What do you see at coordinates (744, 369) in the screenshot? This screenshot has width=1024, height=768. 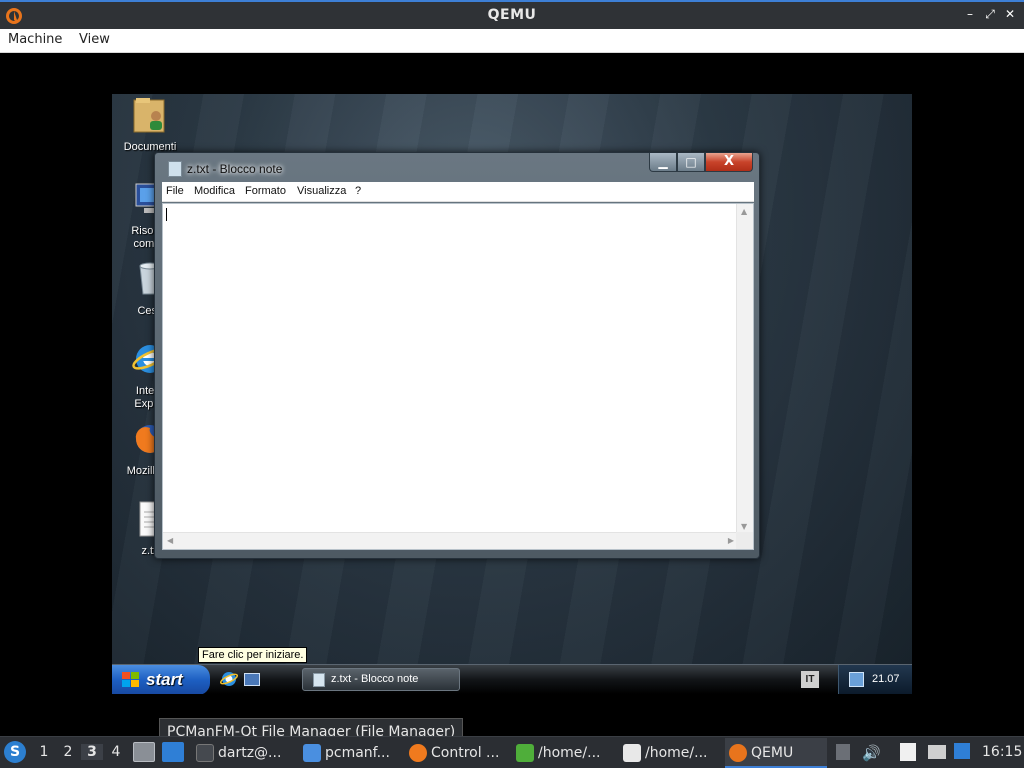 I see `vertical-scrollbar: ▲ ▼` at bounding box center [744, 369].